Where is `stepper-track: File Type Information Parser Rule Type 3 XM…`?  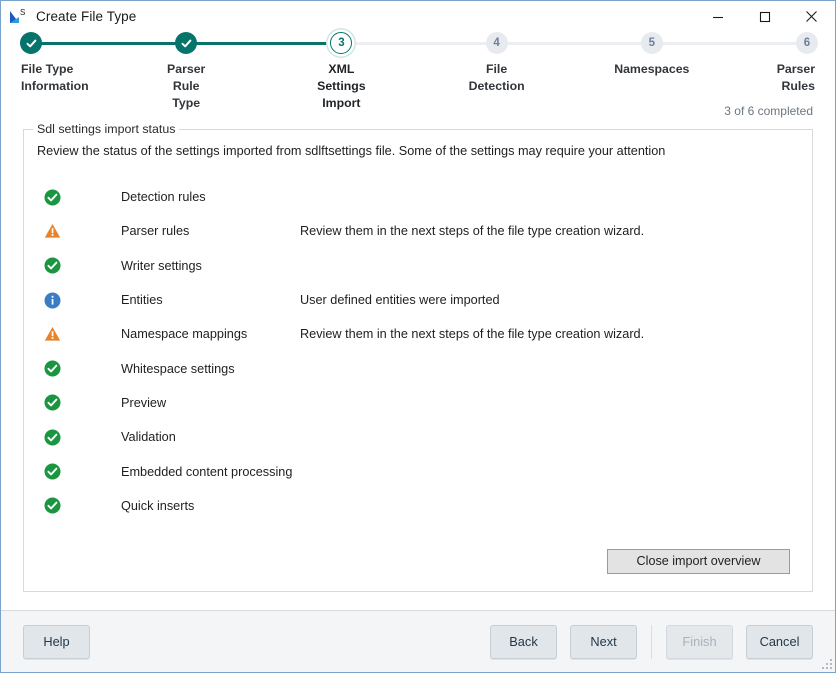
stepper-track: File Type Information Parser Rule Type 3 XM… is located at coordinates (418, 71).